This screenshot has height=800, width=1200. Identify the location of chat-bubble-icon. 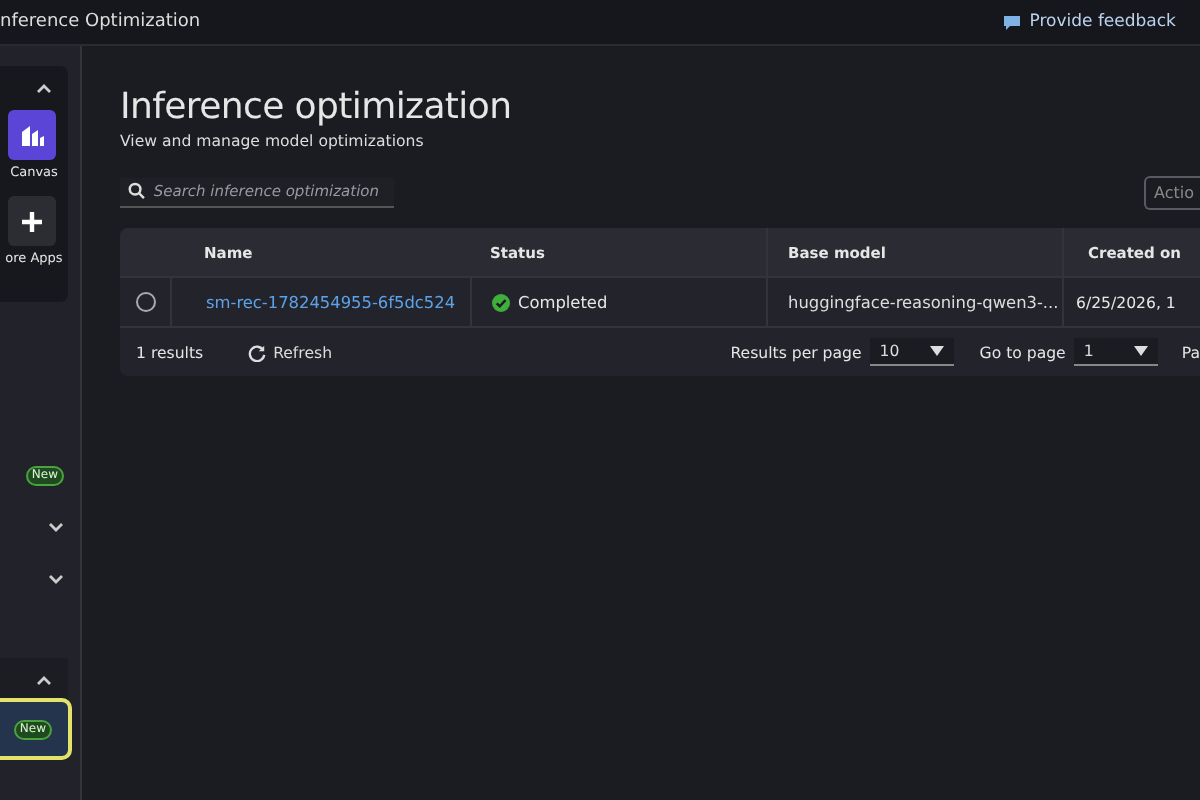
(1011, 22).